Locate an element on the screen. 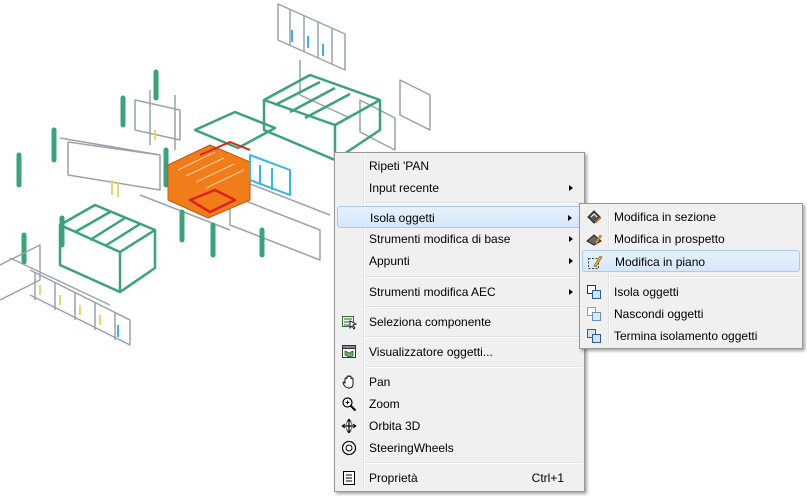  hand-pan-icon is located at coordinates (348, 382).